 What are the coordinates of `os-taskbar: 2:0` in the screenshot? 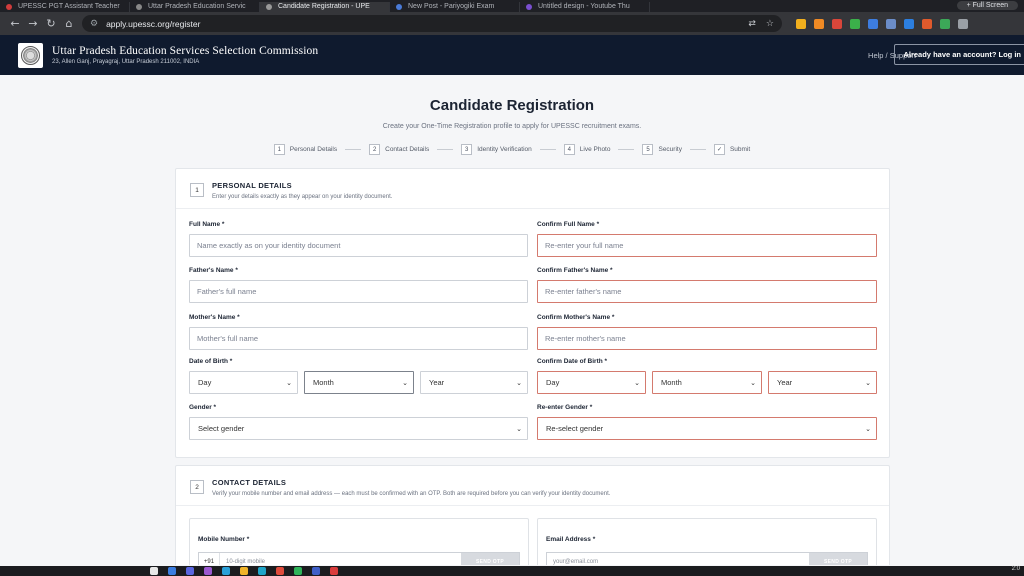 It's located at (512, 571).